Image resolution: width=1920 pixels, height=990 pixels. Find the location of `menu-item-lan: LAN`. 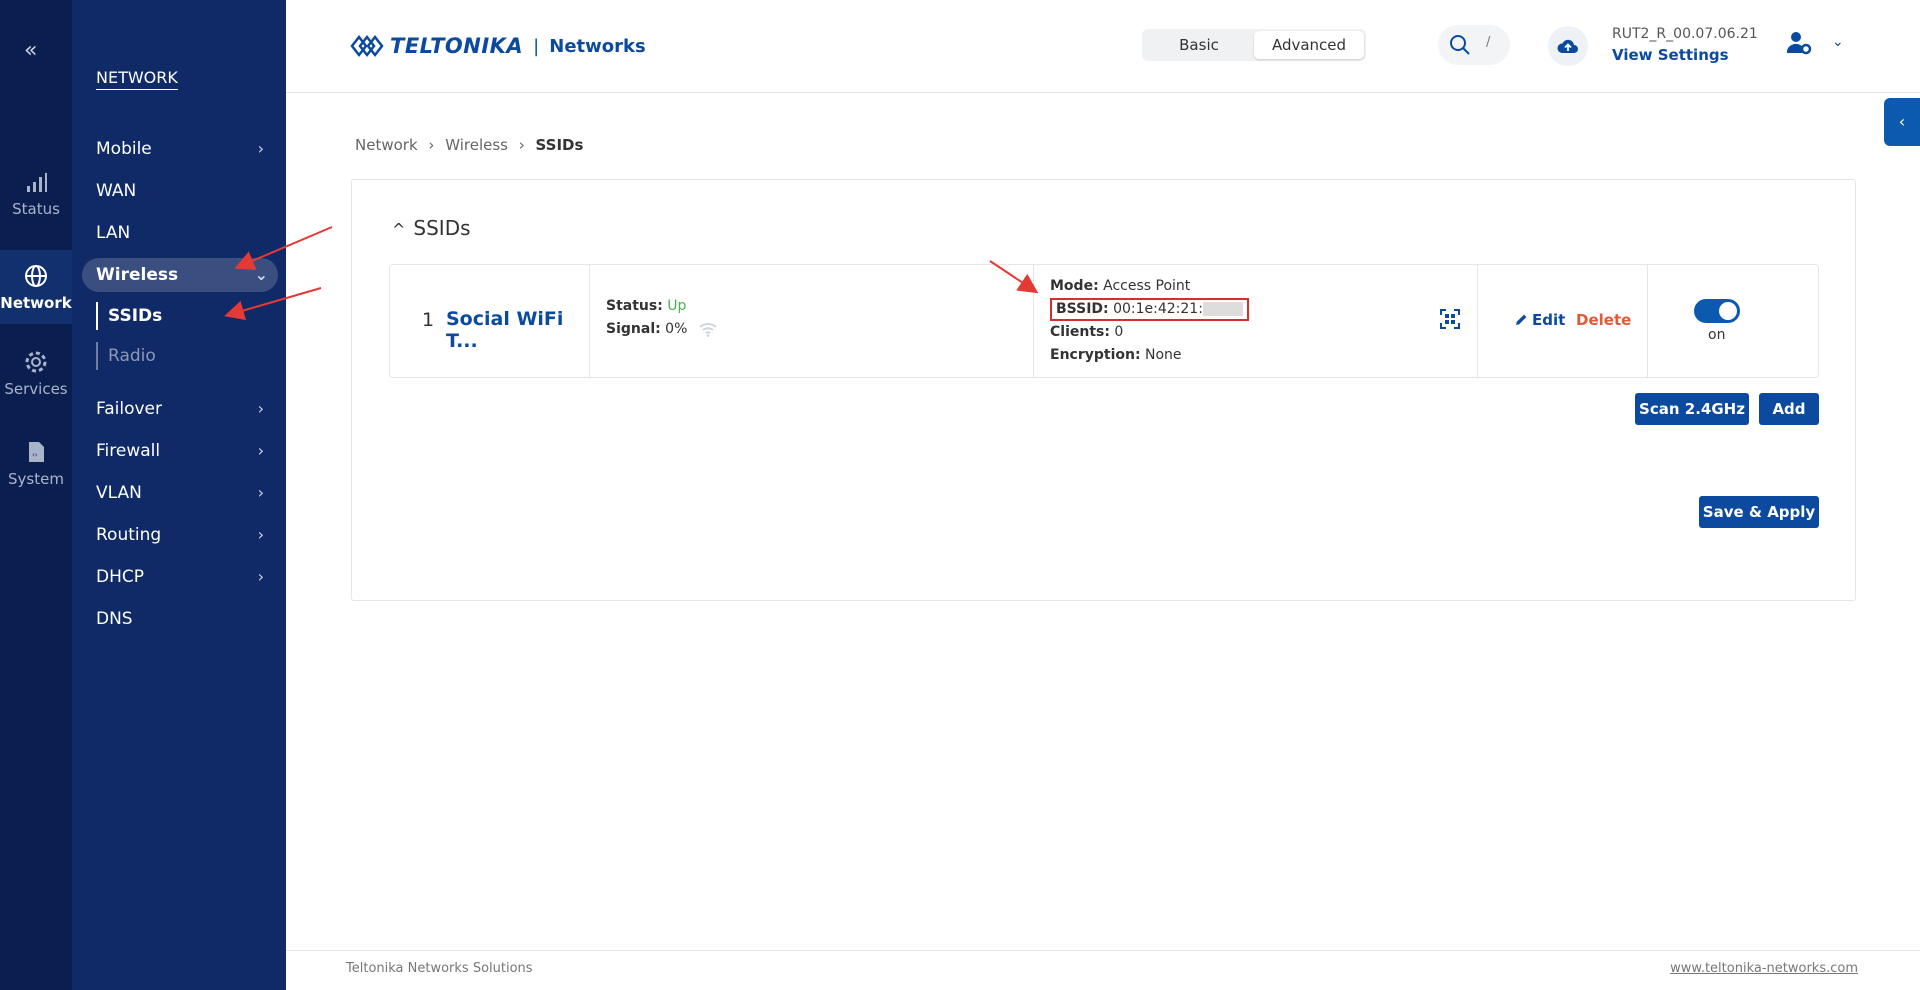

menu-item-lan: LAN is located at coordinates (185, 233).